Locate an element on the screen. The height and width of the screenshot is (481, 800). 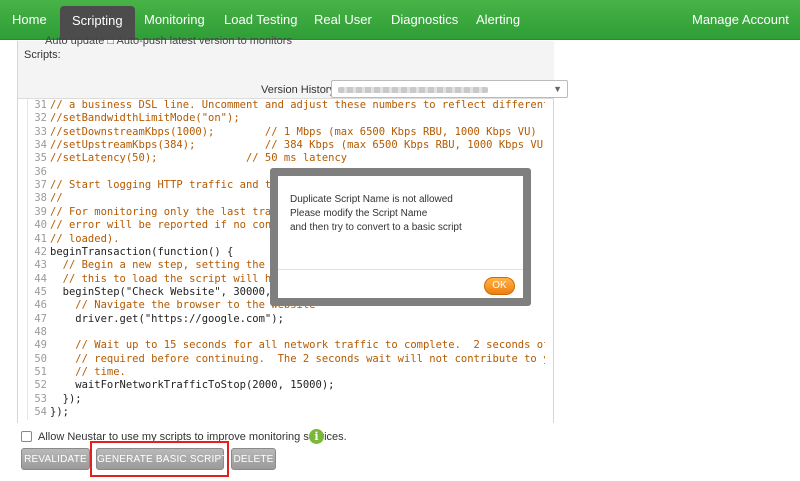
dialog-message-line: Please modify the Script Name is located at coordinates (359, 213).